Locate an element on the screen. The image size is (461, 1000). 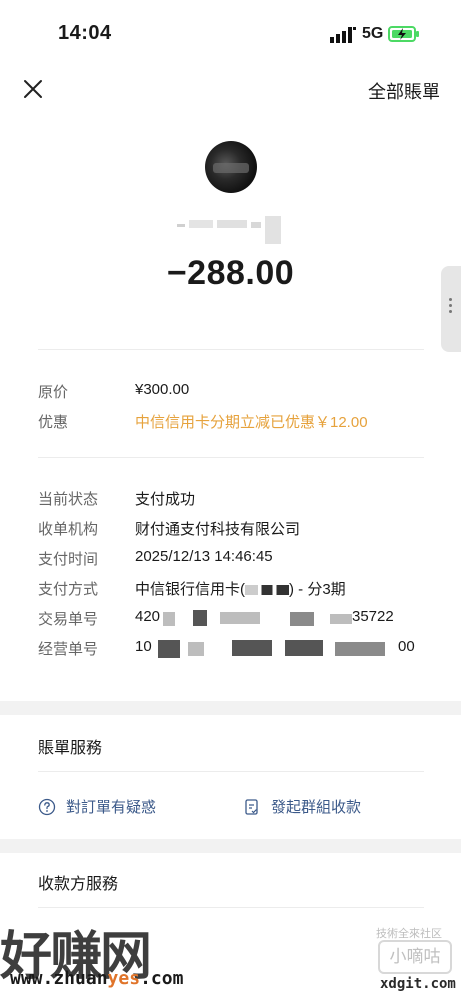
group-collect-button: 發起群組收款 is located at coordinates (302, 806).